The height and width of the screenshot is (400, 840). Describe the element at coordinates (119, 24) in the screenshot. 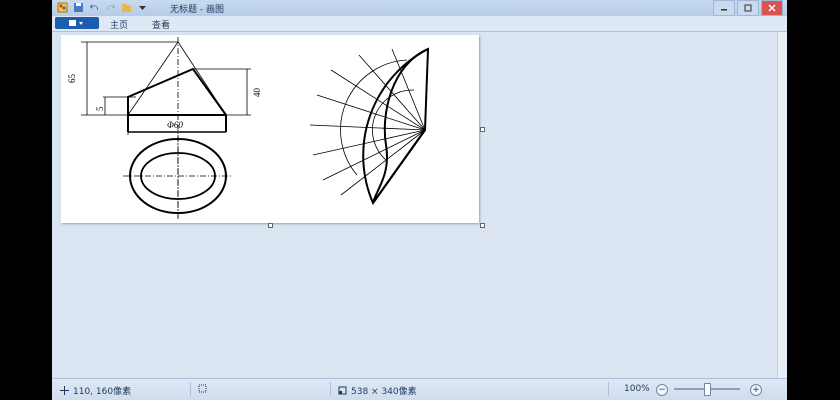

I see `tab-home: 主页` at that location.